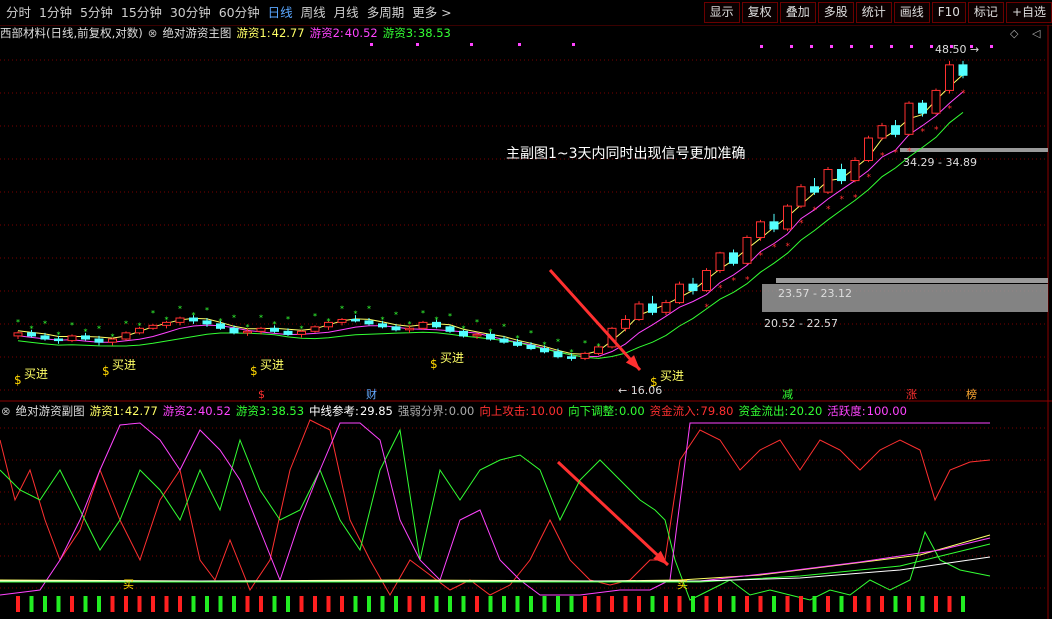 The width and height of the screenshot is (1052, 619). What do you see at coordinates (153, 33) in the screenshot?
I see `indicator-gear-icon: ⊗` at bounding box center [153, 33].